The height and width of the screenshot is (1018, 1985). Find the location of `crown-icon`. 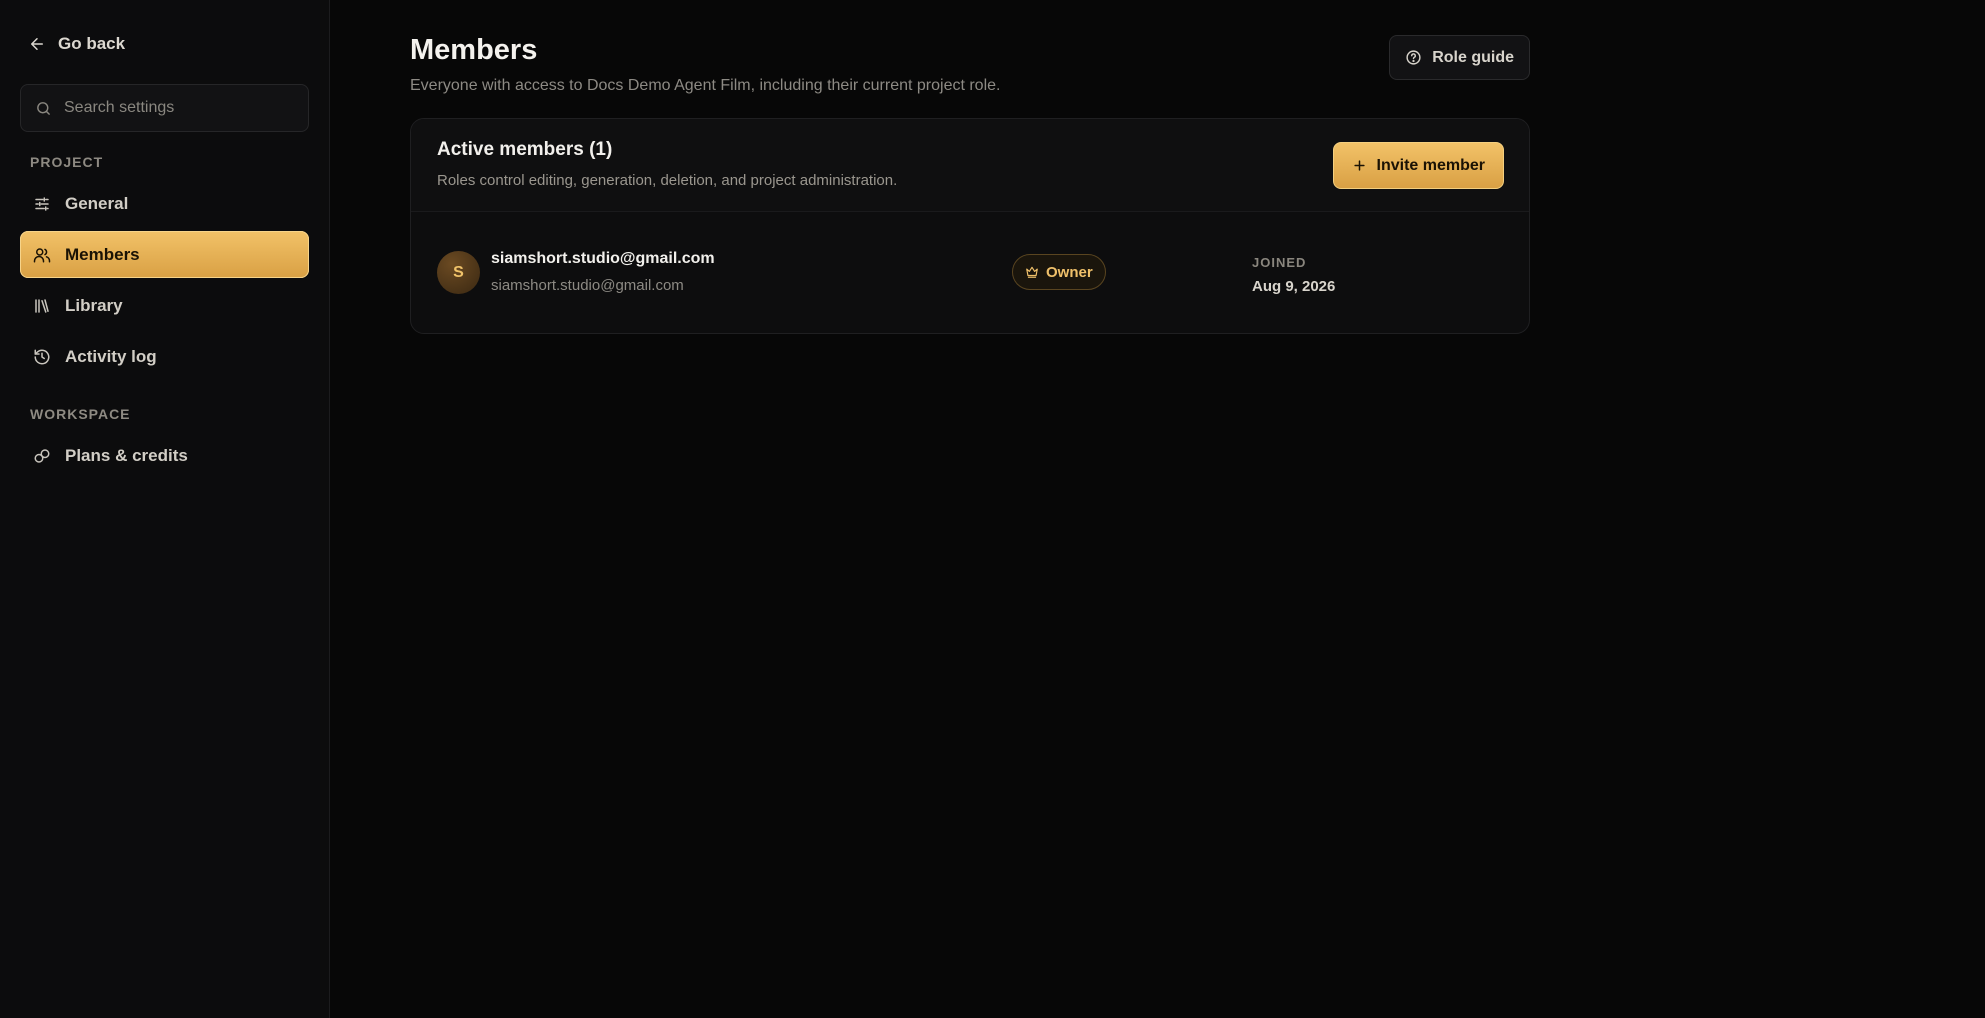

crown-icon is located at coordinates (1032, 272).